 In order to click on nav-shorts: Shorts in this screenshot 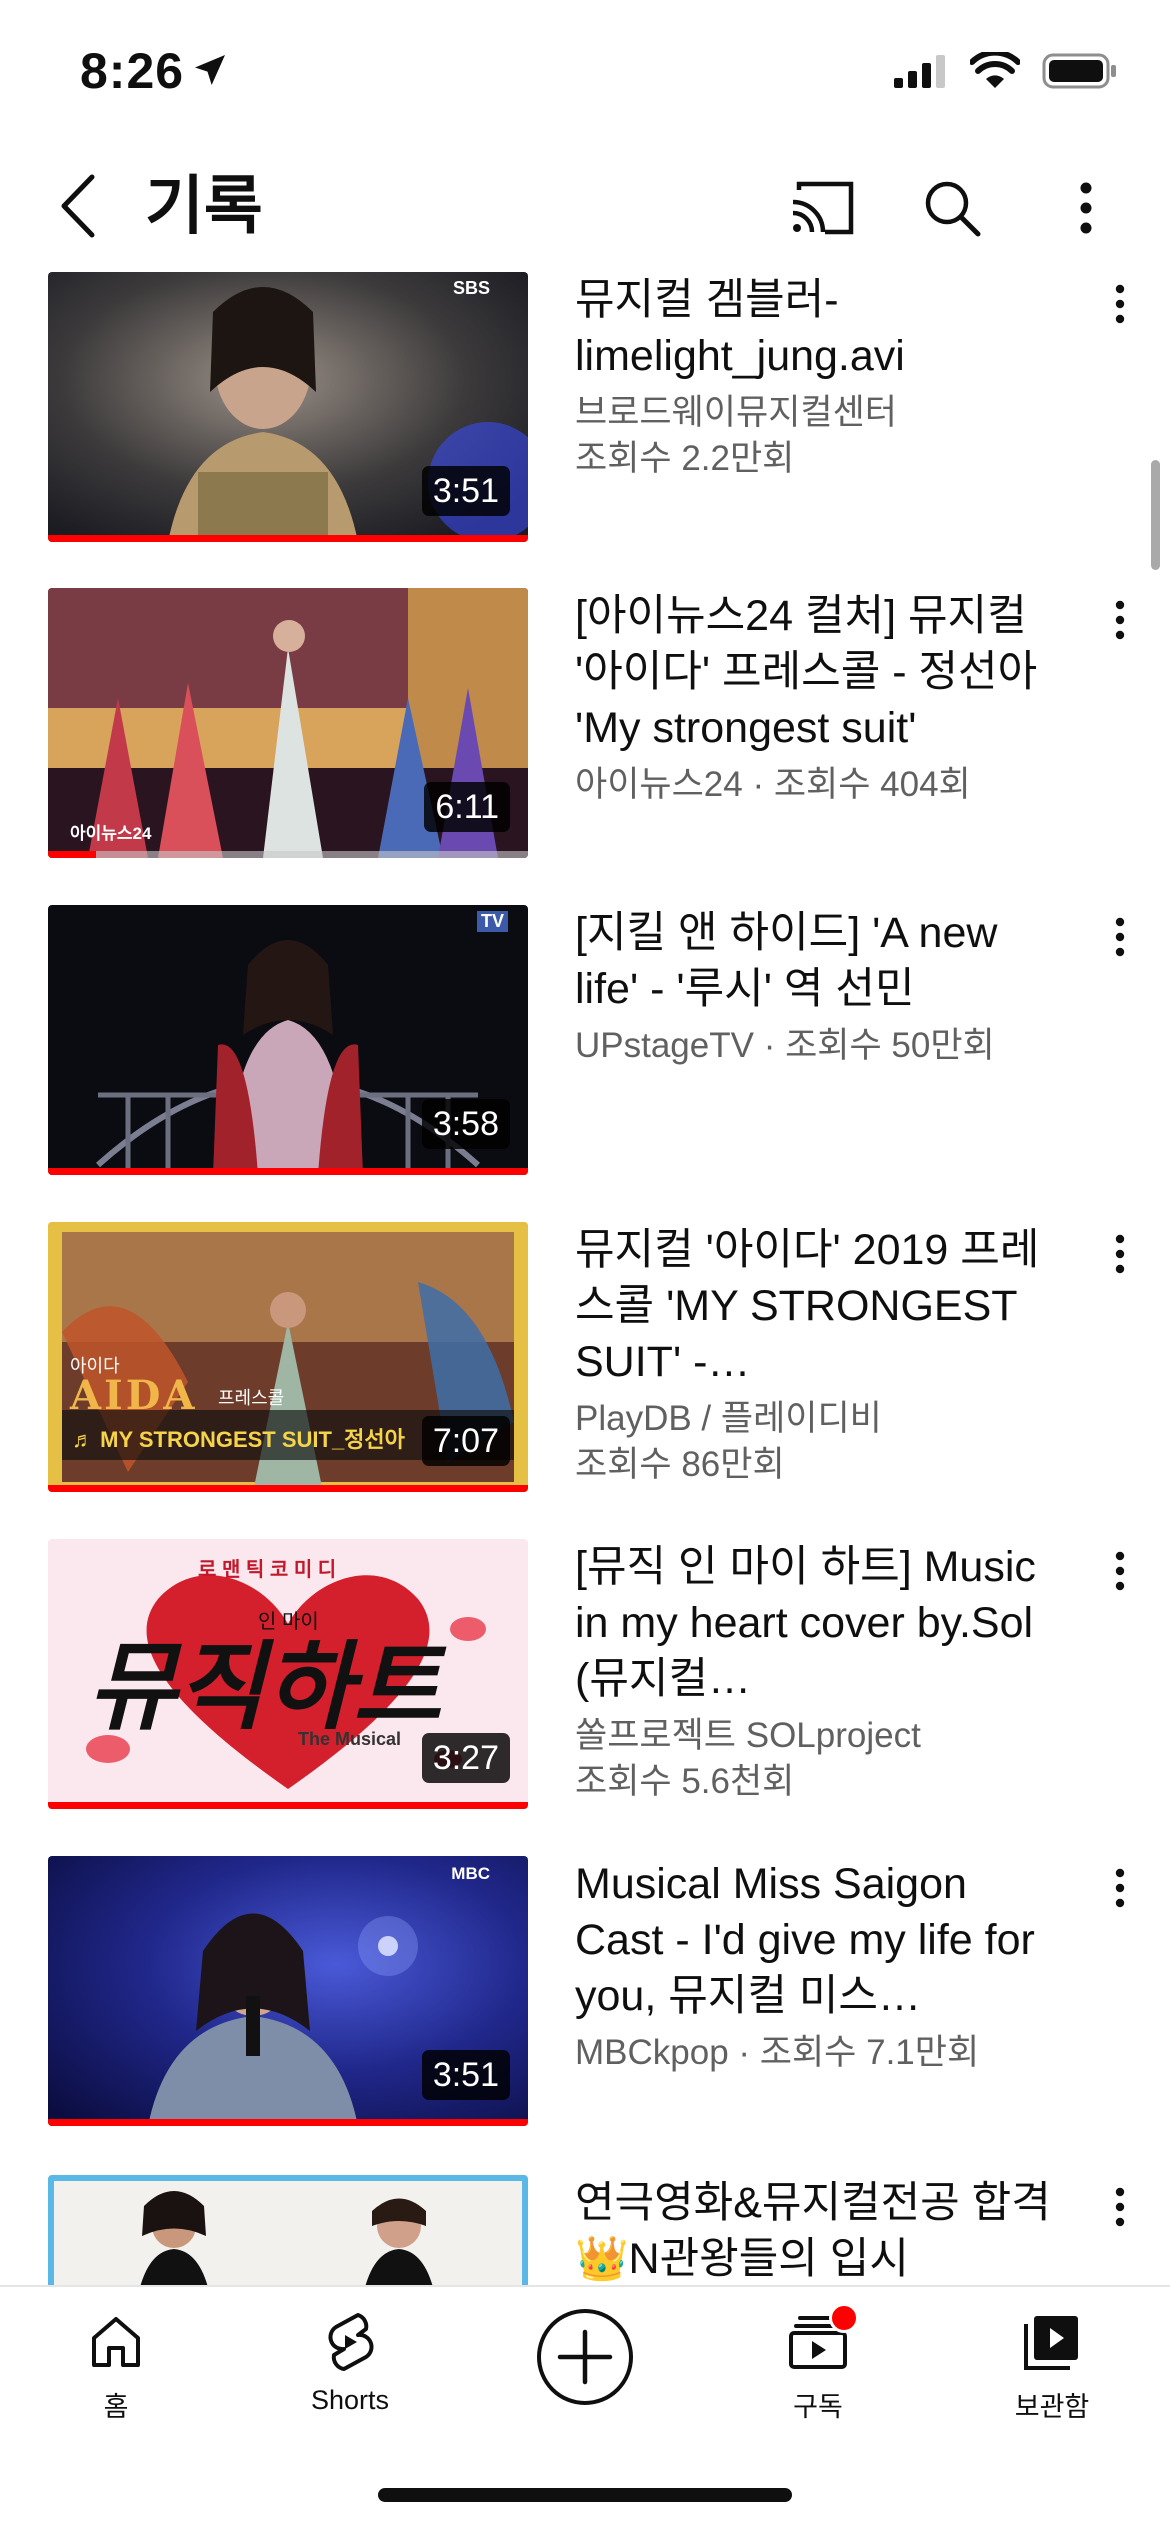, I will do `click(350, 2377)`.